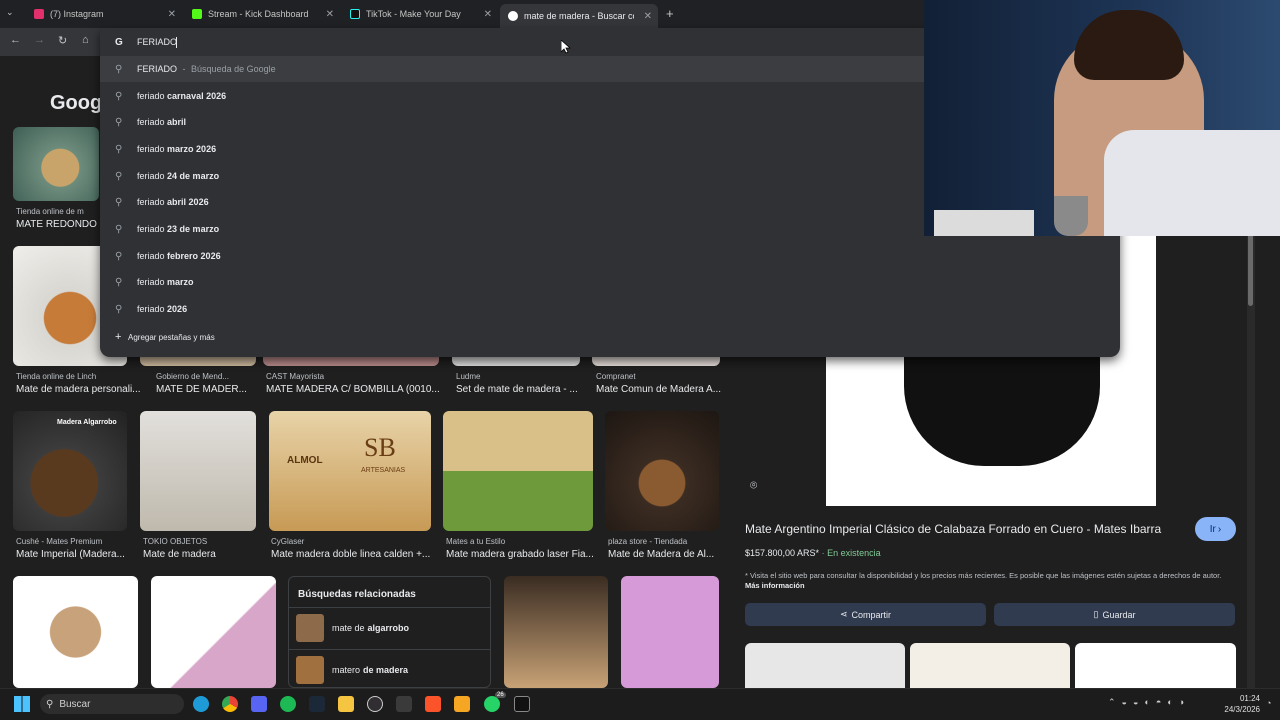  What do you see at coordinates (753, 485) in the screenshot?
I see `lens-icon: ⌾` at bounding box center [753, 485].